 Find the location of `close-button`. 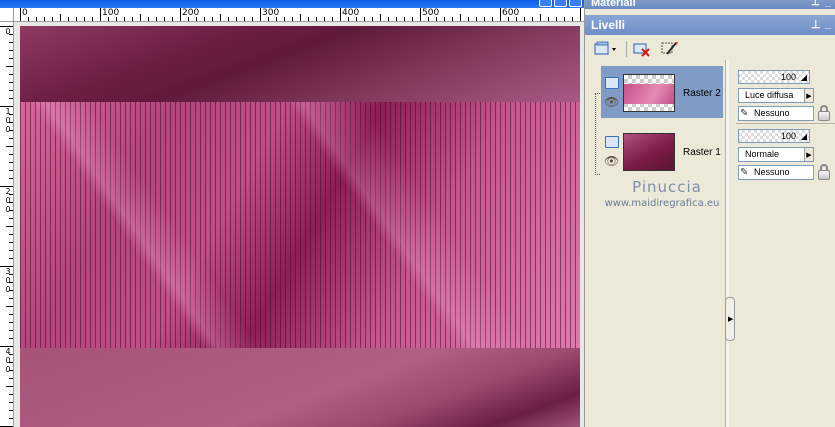

close-button is located at coordinates (575, 3).